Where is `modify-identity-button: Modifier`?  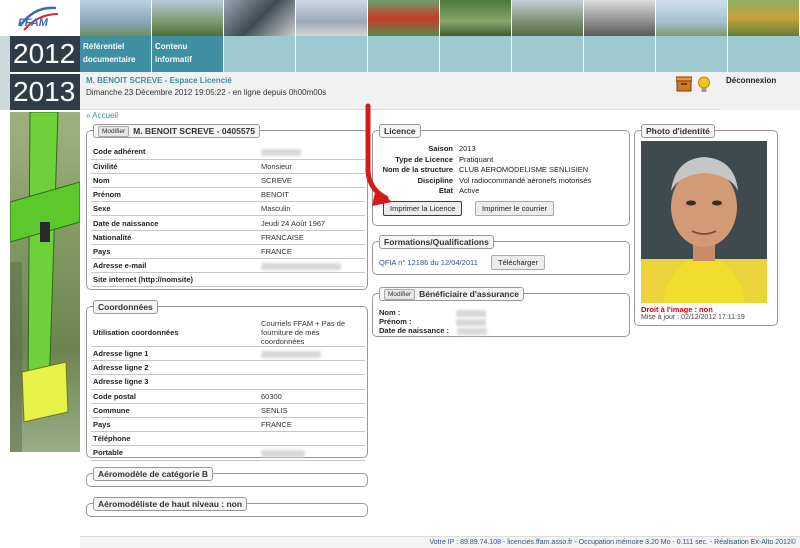 modify-identity-button: Modifier is located at coordinates (114, 131).